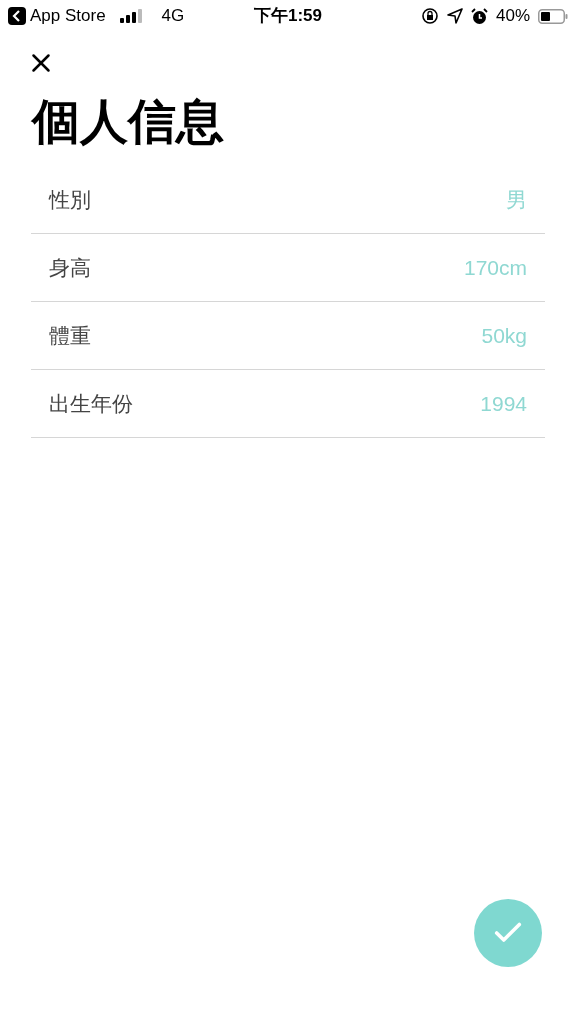 Image resolution: width=576 pixels, height=1024 pixels. What do you see at coordinates (288, 268) in the screenshot?
I see `info-row: 身高 170cm` at bounding box center [288, 268].